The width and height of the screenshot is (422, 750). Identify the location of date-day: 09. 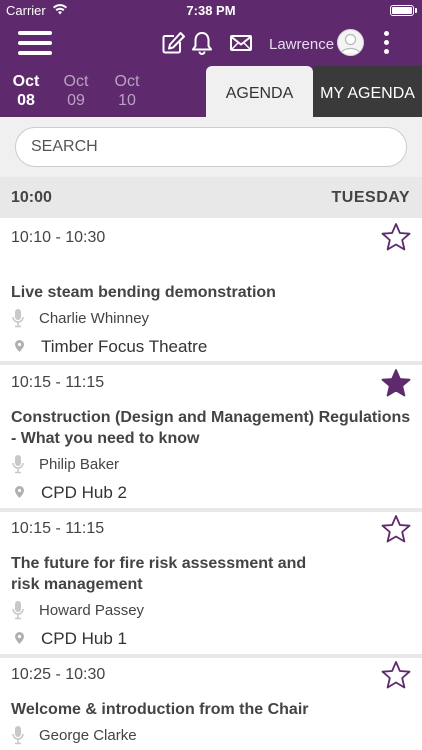
(76, 100).